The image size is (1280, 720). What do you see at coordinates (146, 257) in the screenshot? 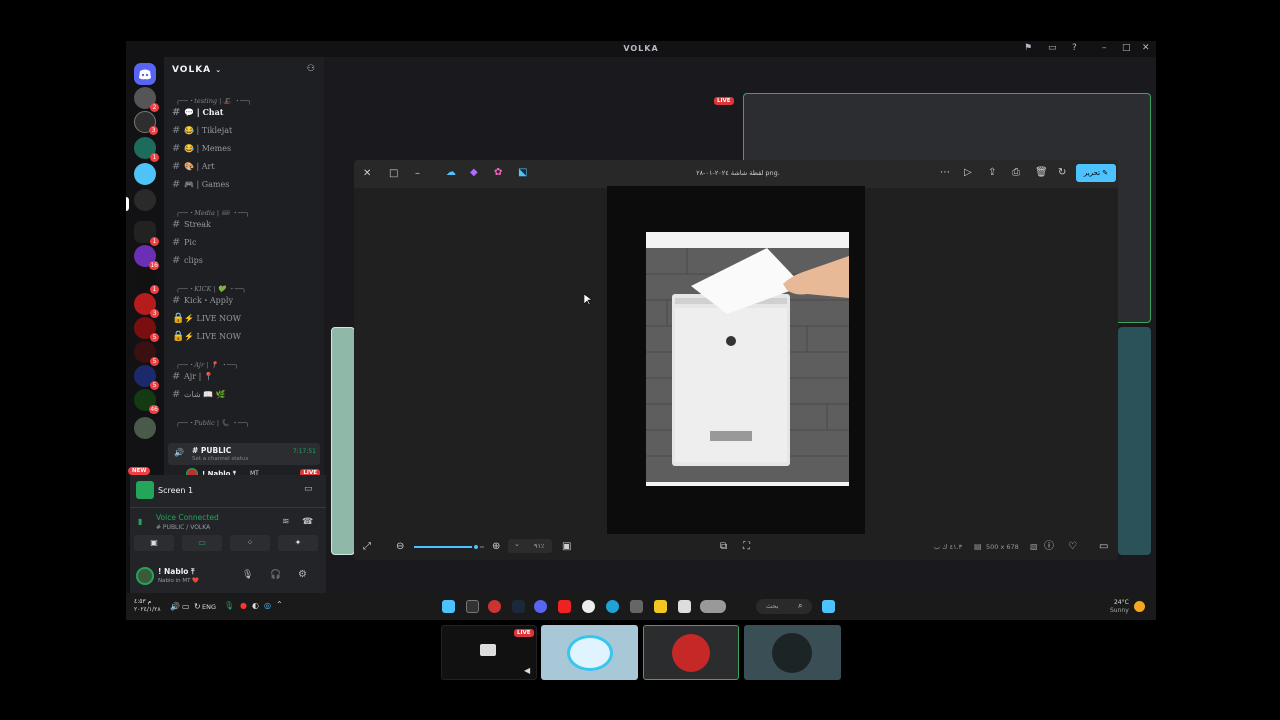
I see `server-icon: 16` at bounding box center [146, 257].